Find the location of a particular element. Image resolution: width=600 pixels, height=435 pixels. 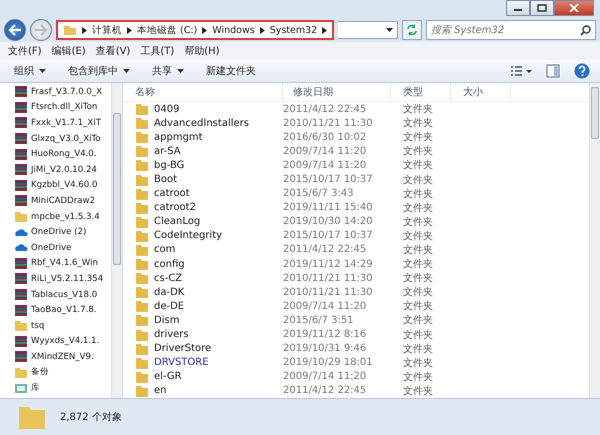

sidebar-item: RiLi_V5.2.11.354 is located at coordinates (55, 279).